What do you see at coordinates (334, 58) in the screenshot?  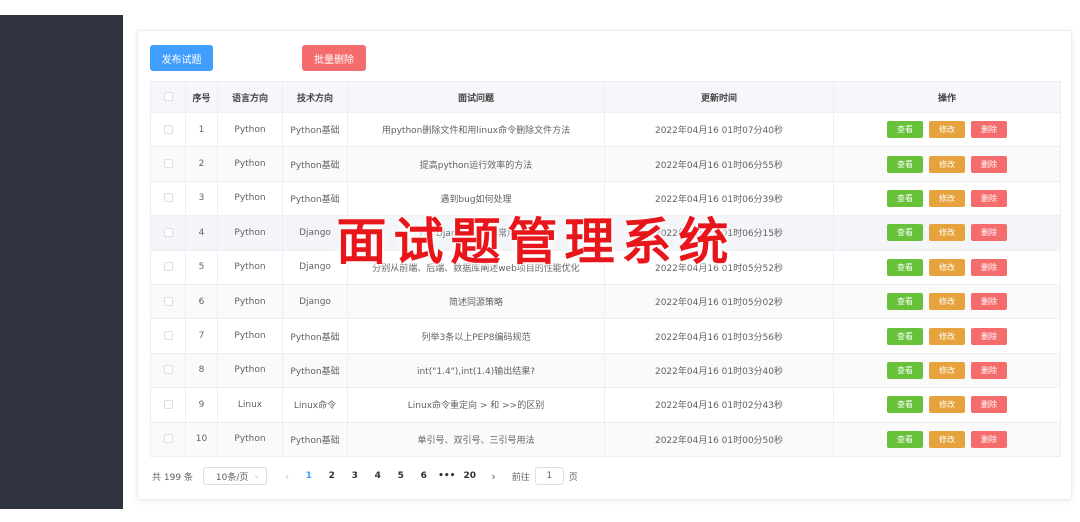 I see `bulk-delete-button: 批量删除` at bounding box center [334, 58].